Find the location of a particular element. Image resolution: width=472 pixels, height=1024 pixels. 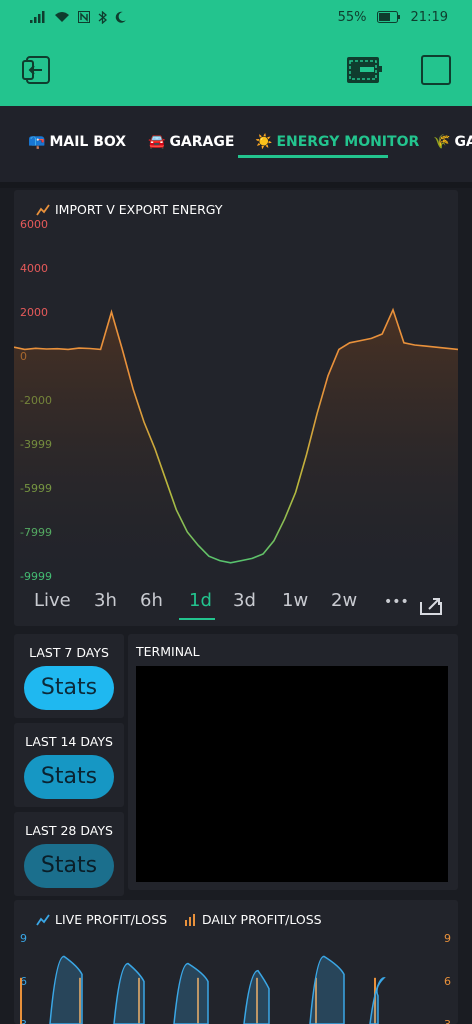

stats-card-28-days: LAST 28 DAYS Stats is located at coordinates (69, 854).